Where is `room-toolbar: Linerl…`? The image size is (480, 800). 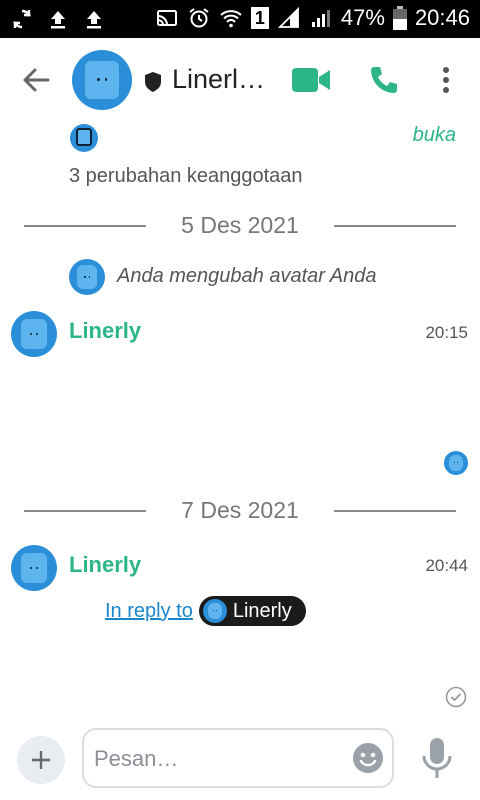
room-toolbar: Linerl… is located at coordinates (240, 81).